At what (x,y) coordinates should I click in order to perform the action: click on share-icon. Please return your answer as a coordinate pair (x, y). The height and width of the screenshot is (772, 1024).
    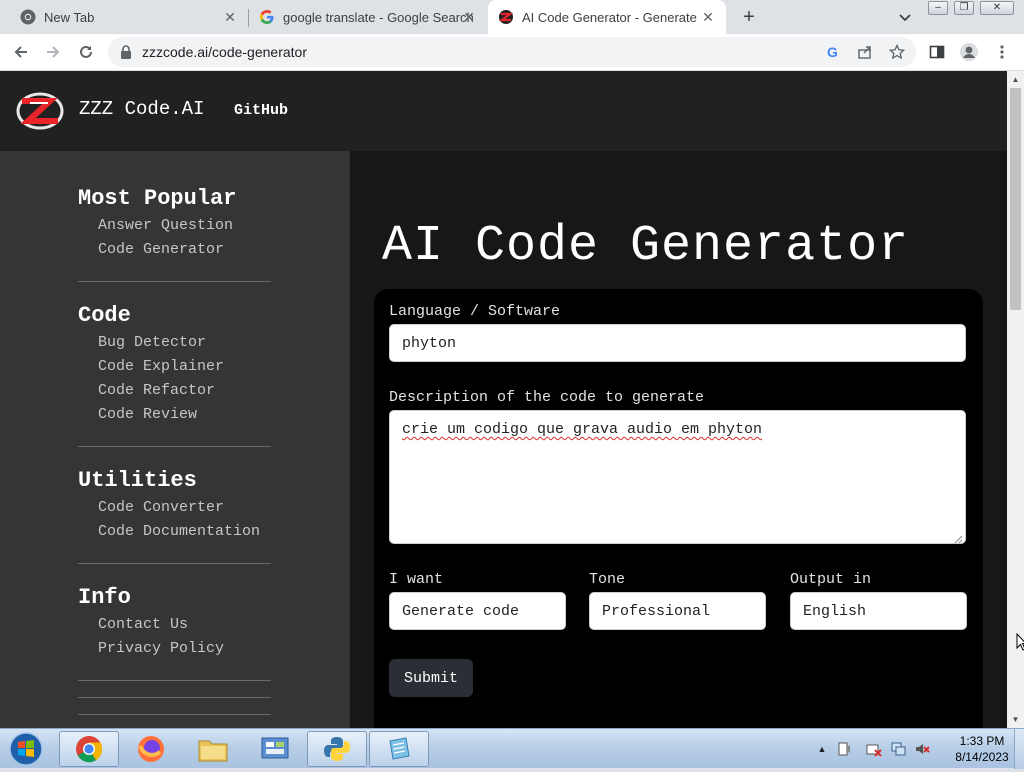
    Looking at the image, I should click on (865, 52).